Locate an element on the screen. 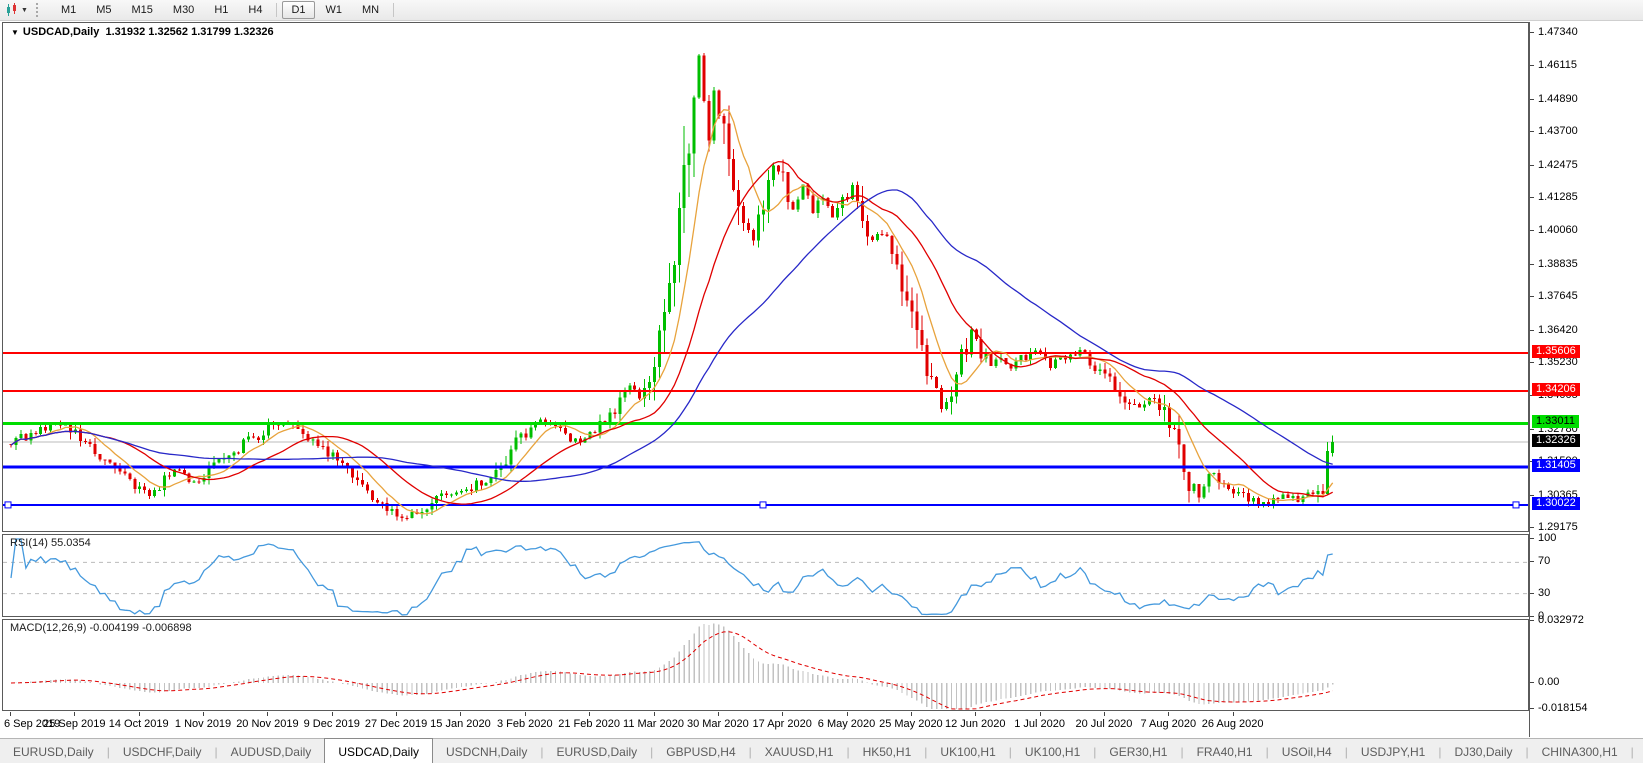 Image resolution: width=1643 pixels, height=763 pixels. chart-tools-dropdown-caret: ▼ is located at coordinates (24, 10).